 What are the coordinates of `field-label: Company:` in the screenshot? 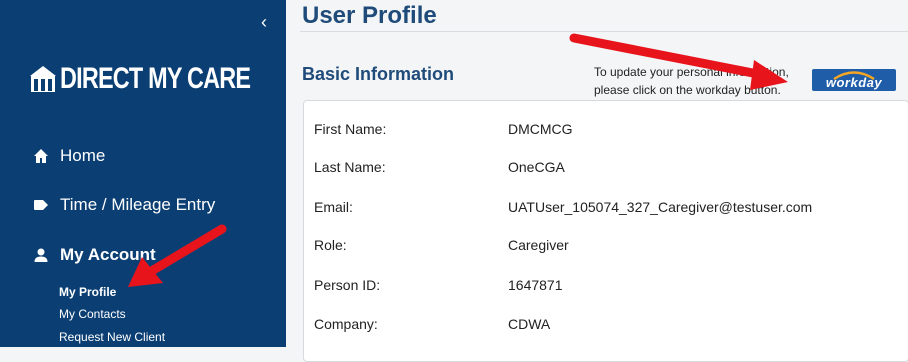 It's located at (346, 324).